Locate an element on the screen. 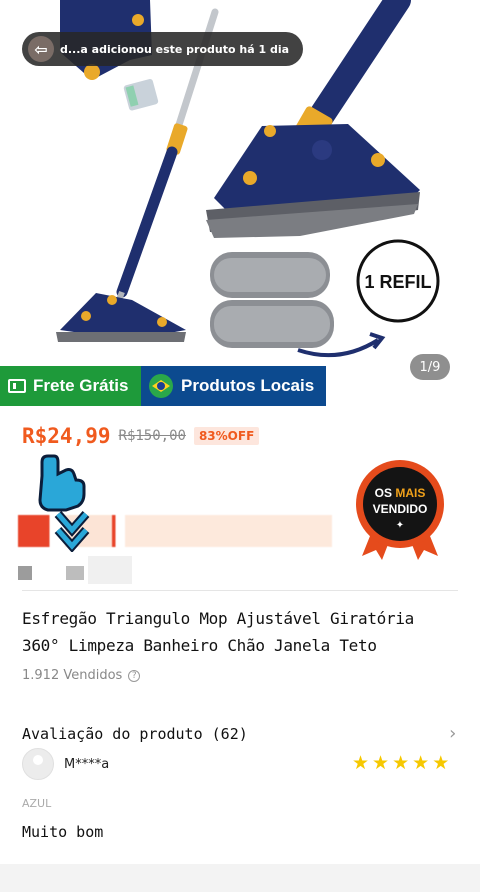 Image resolution: width=480 pixels, height=892 pixels. chevron-right-icon: › is located at coordinates (452, 733).